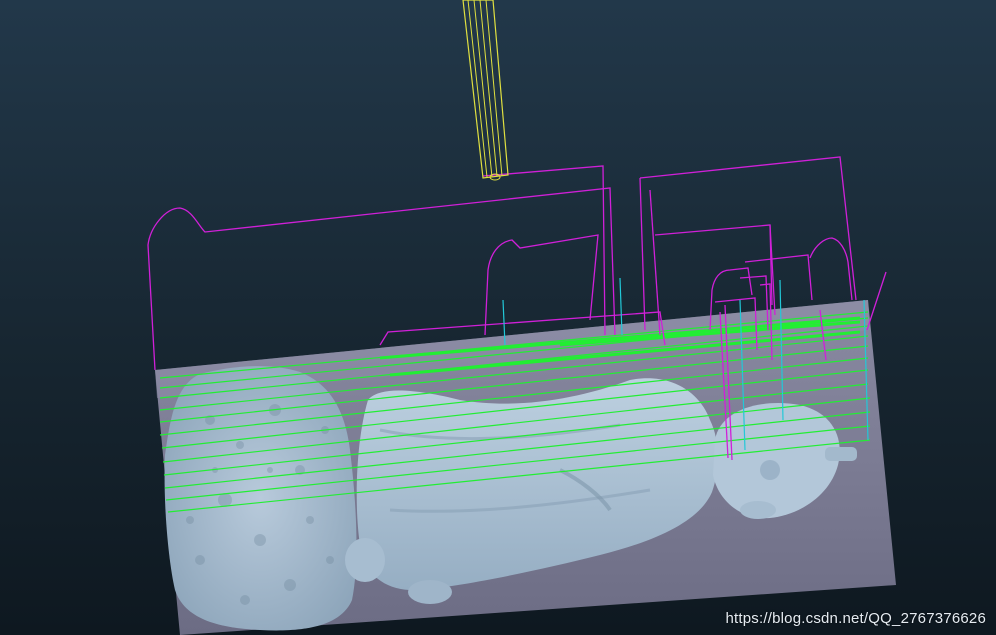 The height and width of the screenshot is (635, 996). What do you see at coordinates (430, 592) in the screenshot?
I see `figure-hand` at bounding box center [430, 592].